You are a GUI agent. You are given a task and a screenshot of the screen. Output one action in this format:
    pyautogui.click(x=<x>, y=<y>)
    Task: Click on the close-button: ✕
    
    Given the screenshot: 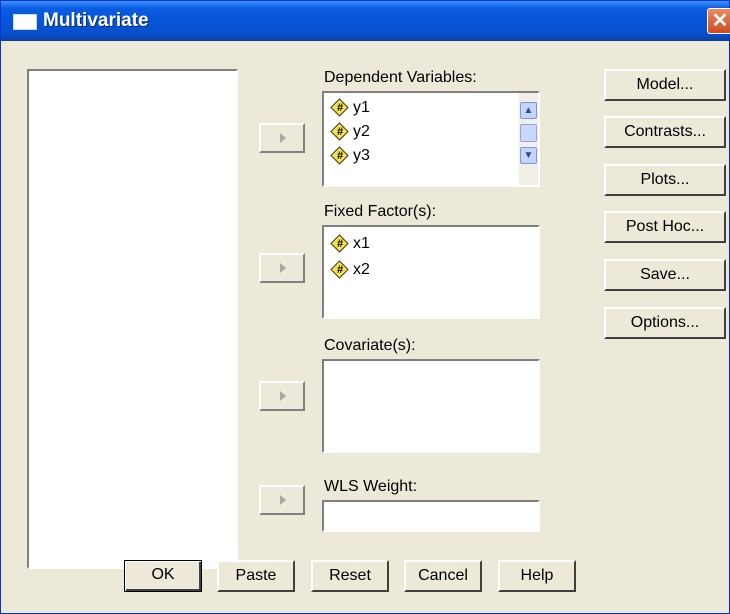 What is the action you would take?
    pyautogui.click(x=718, y=21)
    